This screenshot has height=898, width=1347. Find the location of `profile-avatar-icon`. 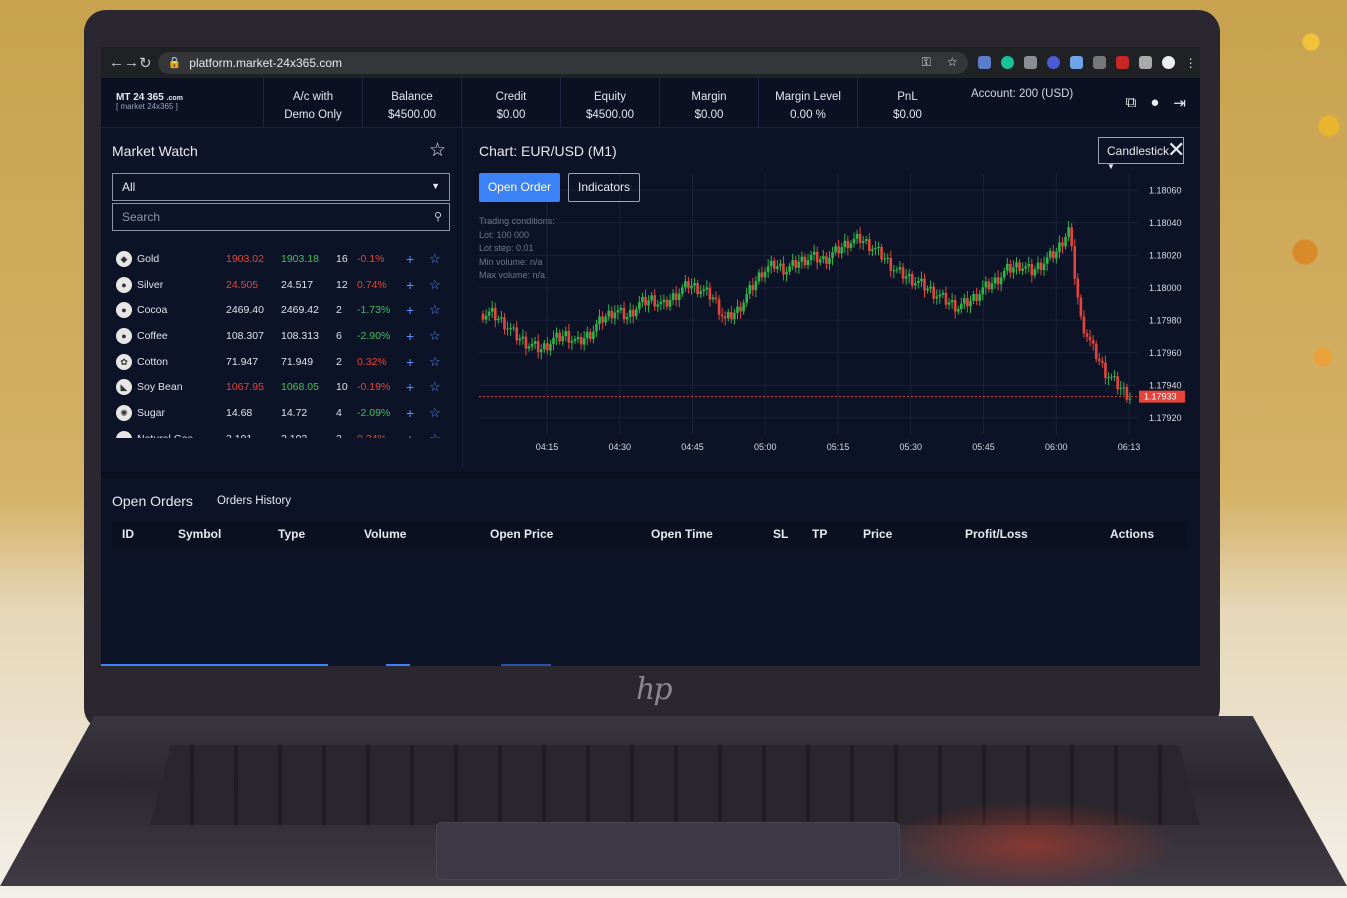

profile-avatar-icon is located at coordinates (1168, 62).